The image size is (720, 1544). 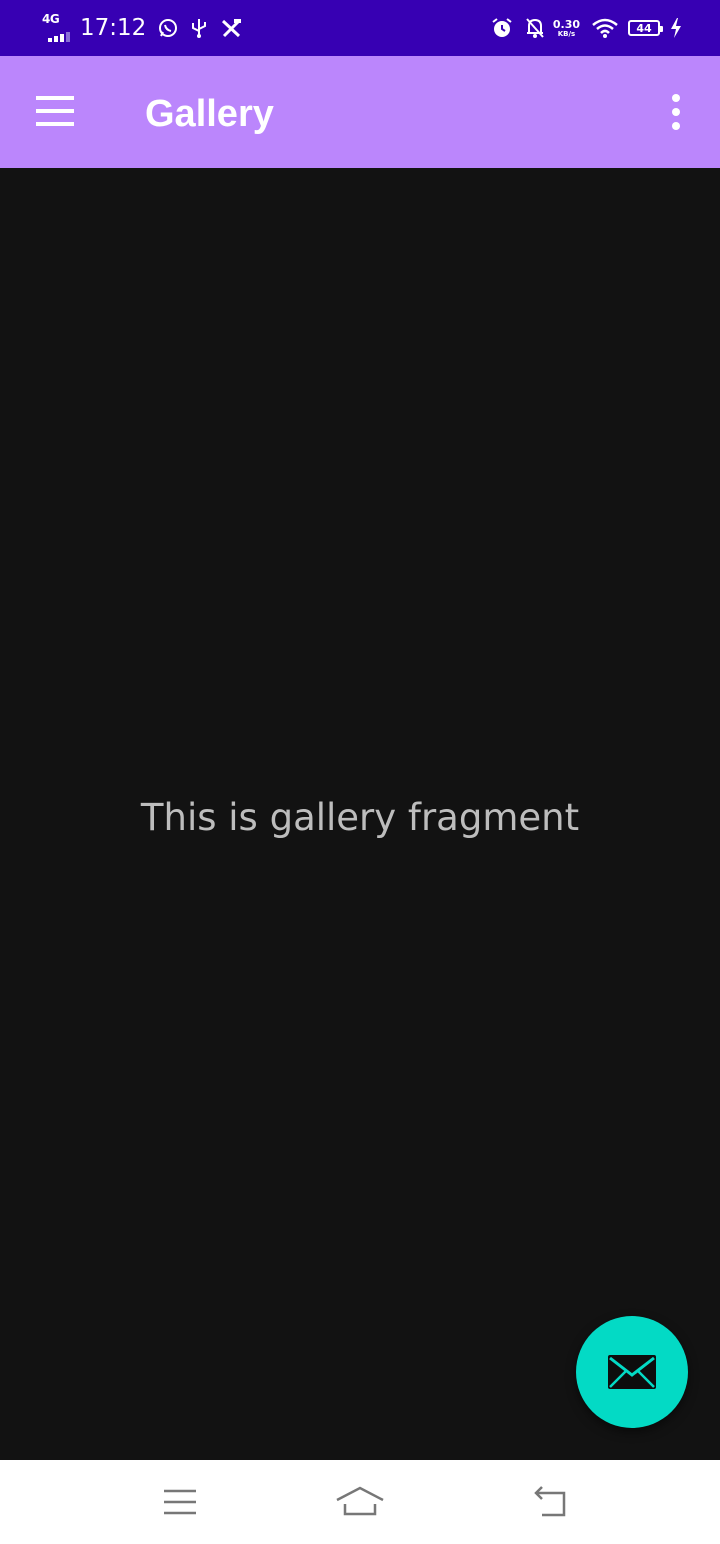 I want to click on system-nav-bar, so click(x=360, y=1502).